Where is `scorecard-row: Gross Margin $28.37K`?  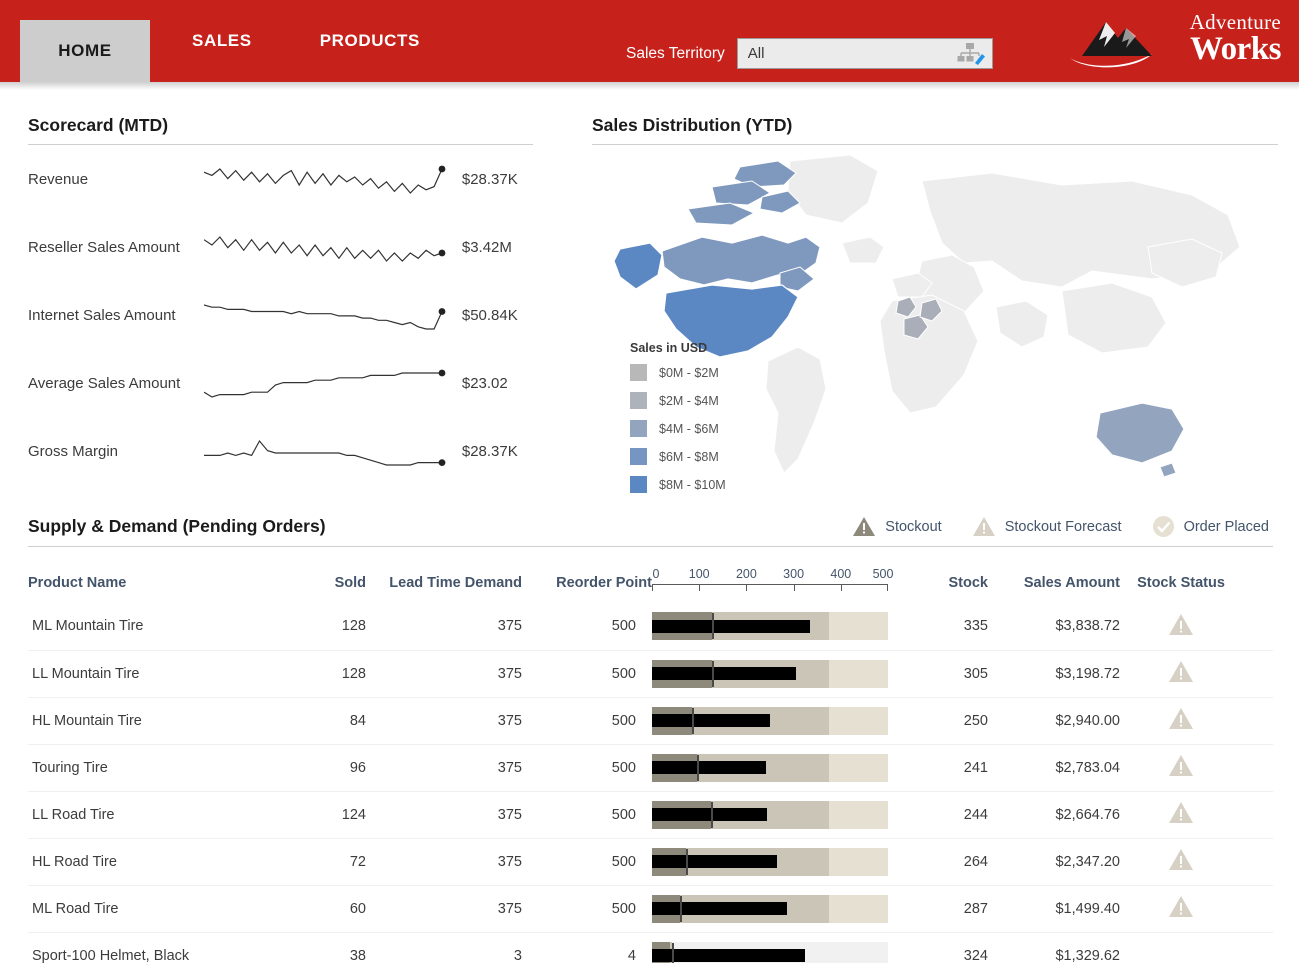 scorecard-row: Gross Margin $28.37K is located at coordinates (280, 451).